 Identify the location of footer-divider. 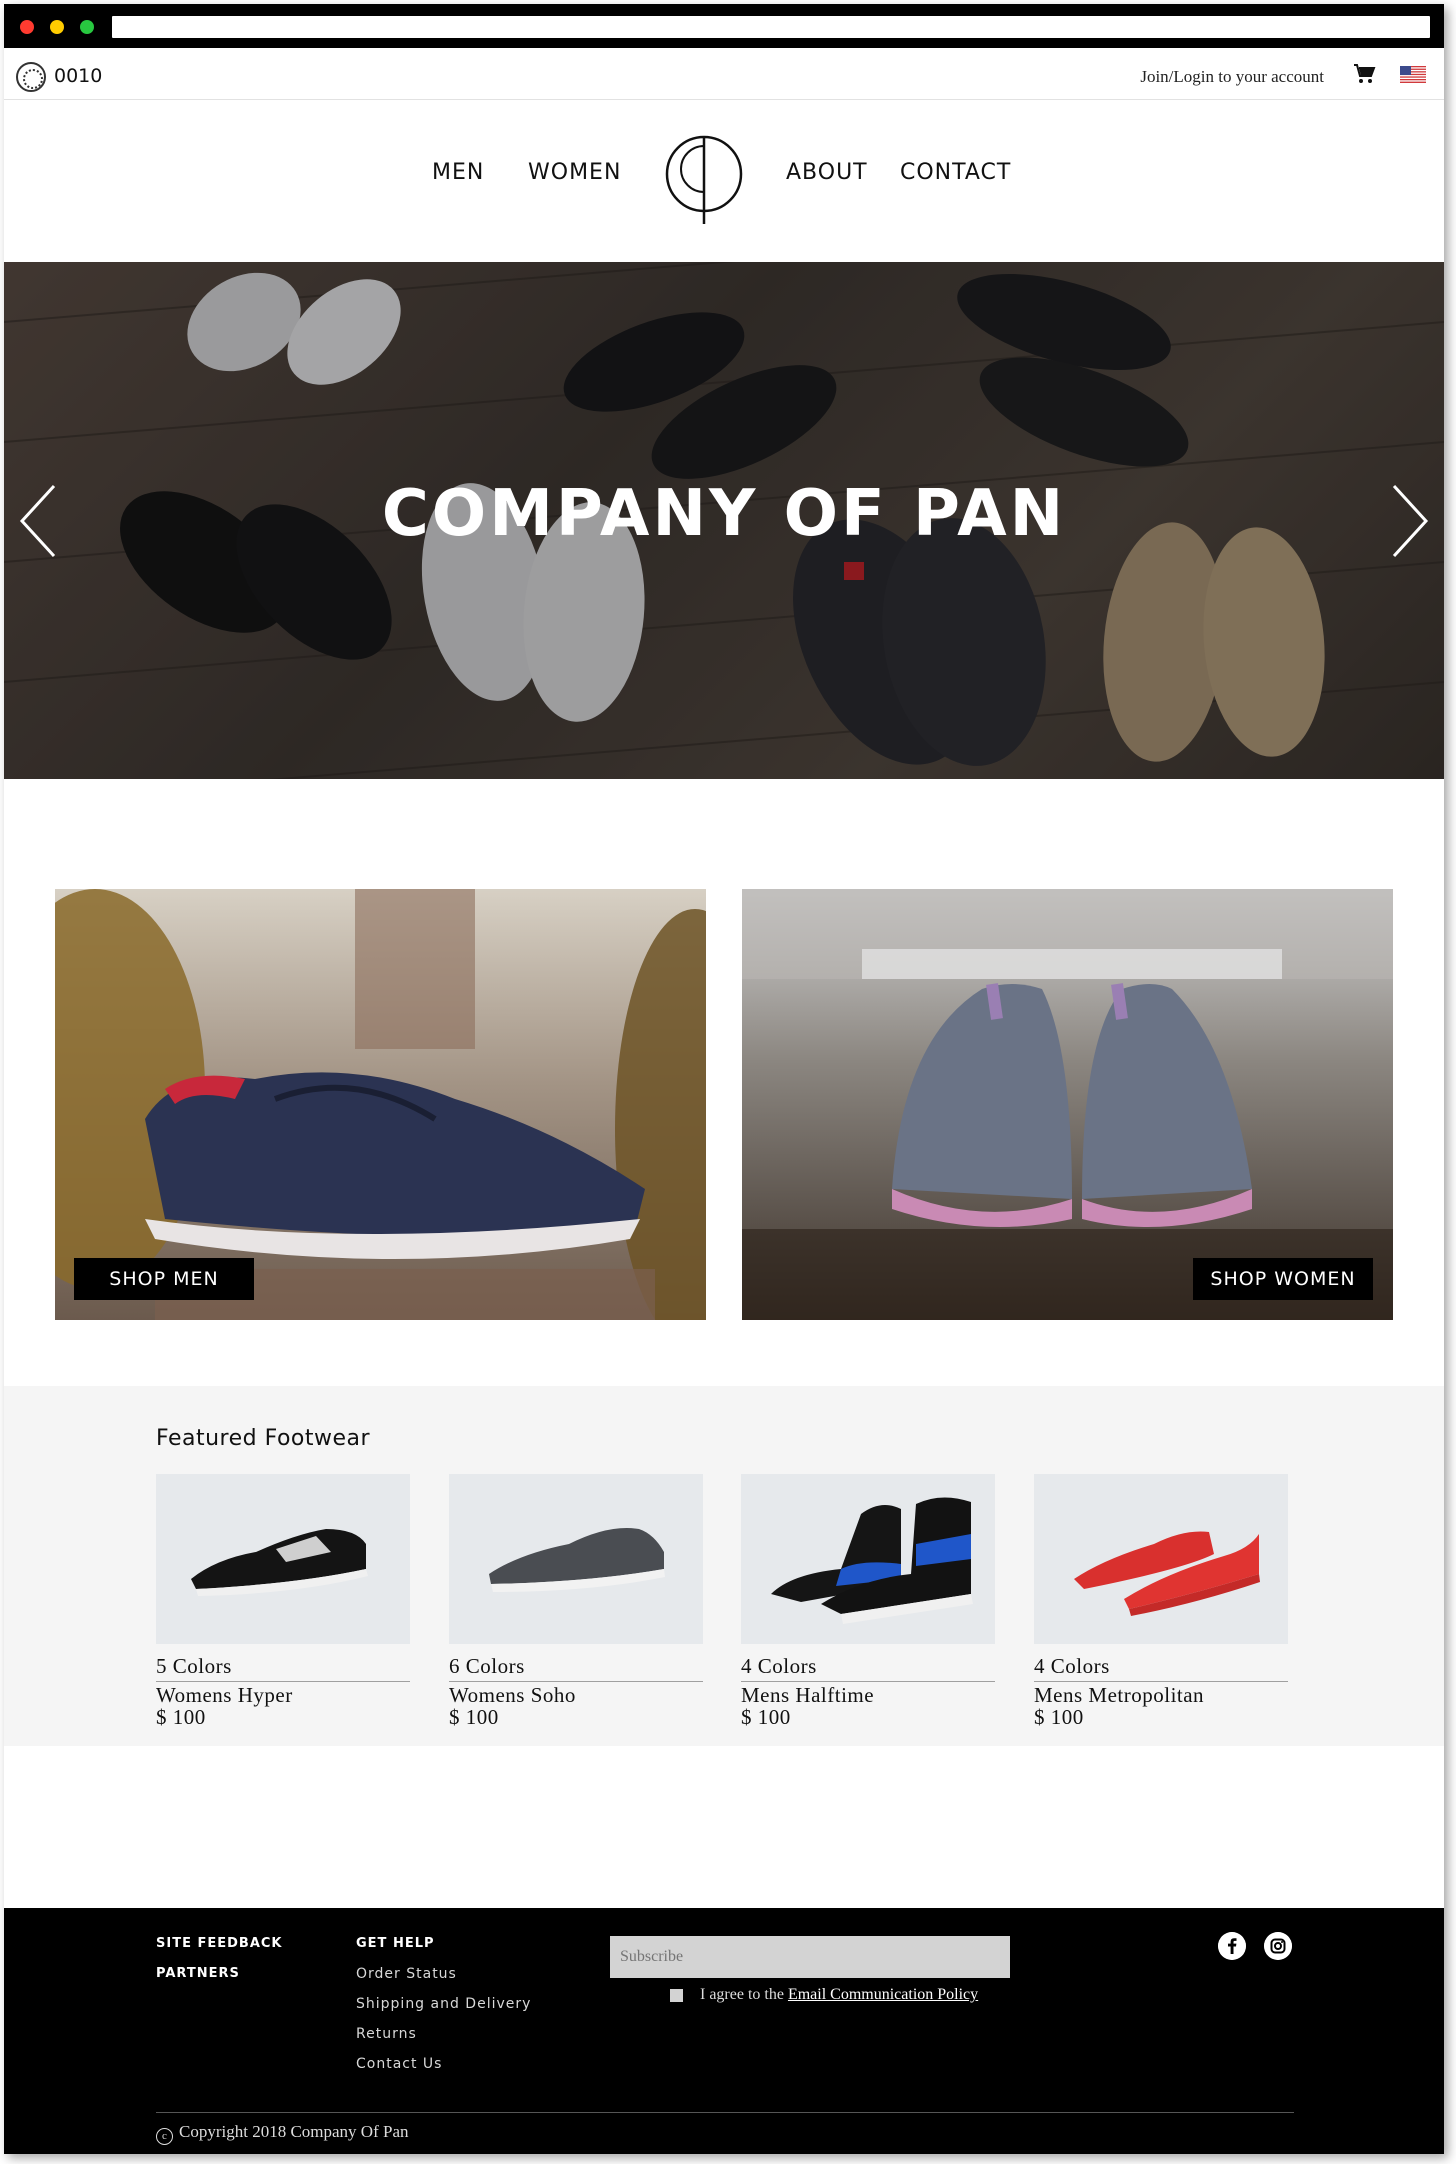
(725, 2112).